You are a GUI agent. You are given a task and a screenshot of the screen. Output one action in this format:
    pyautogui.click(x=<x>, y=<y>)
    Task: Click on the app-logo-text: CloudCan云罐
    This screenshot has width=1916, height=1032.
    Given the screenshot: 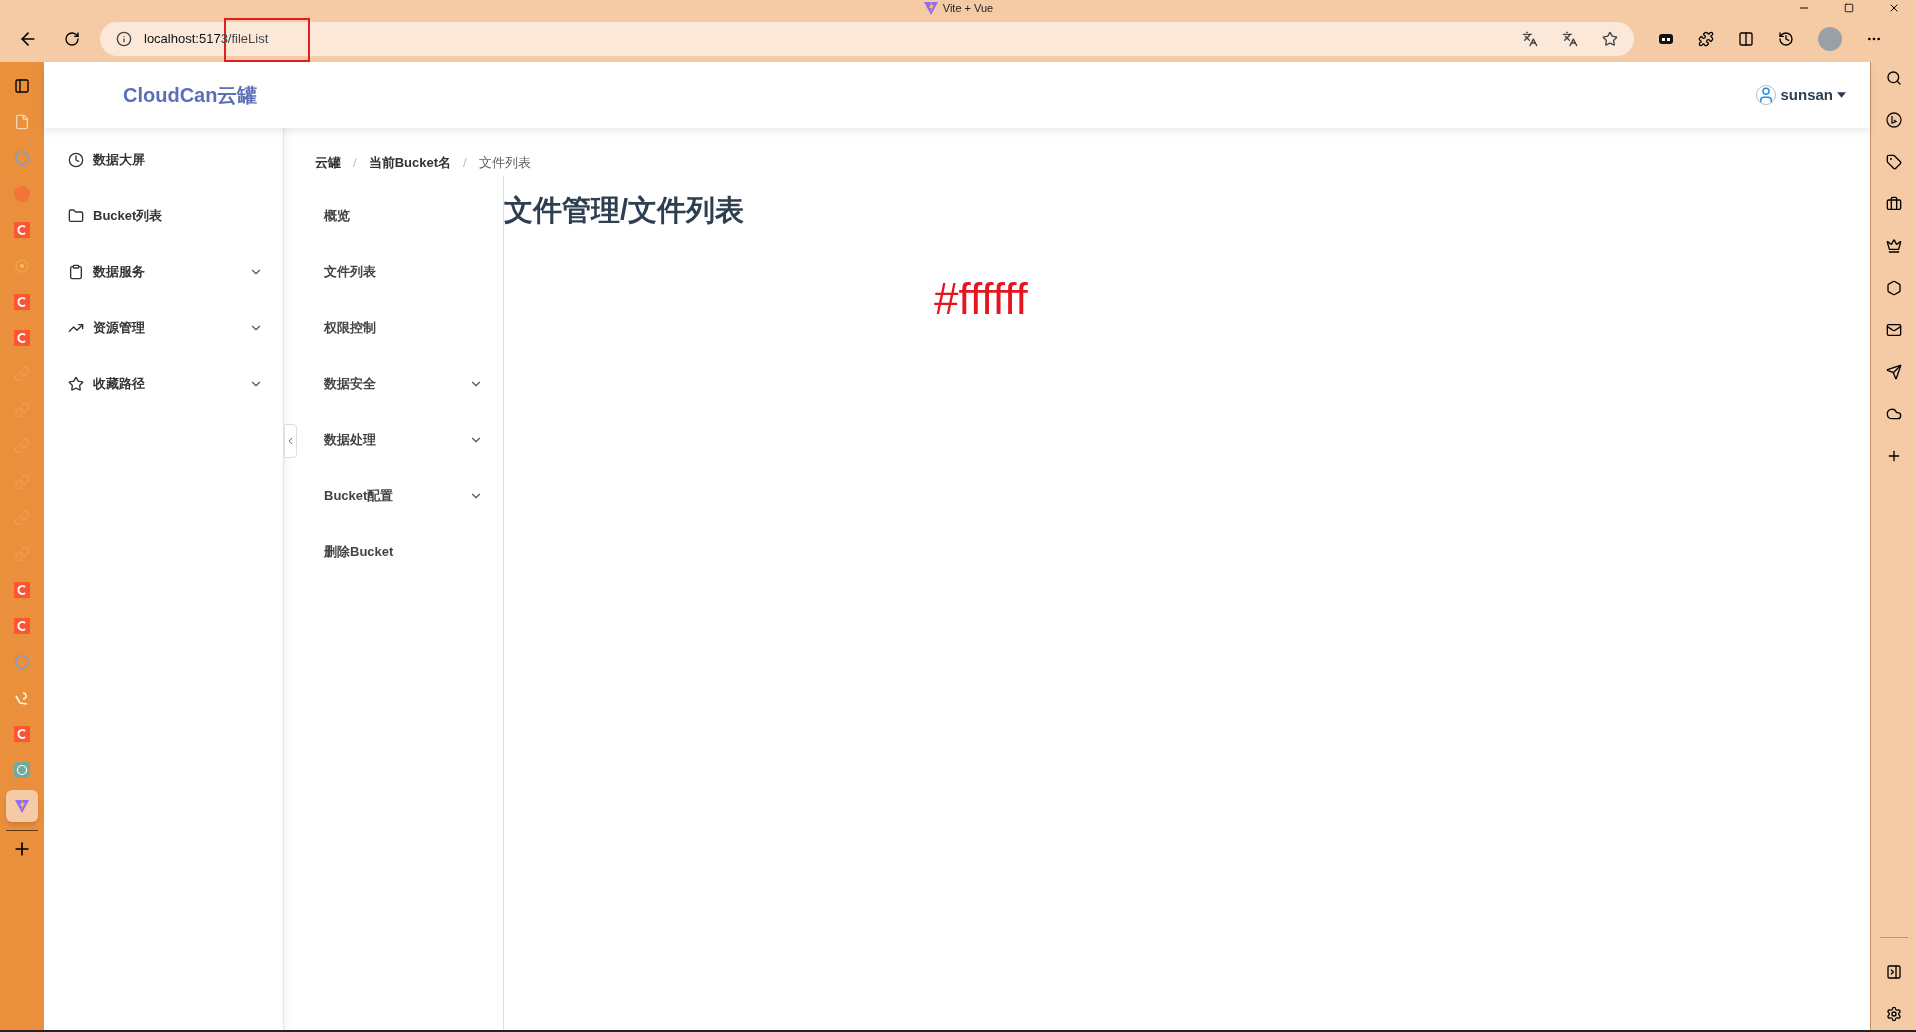 What is the action you would take?
    pyautogui.click(x=190, y=95)
    